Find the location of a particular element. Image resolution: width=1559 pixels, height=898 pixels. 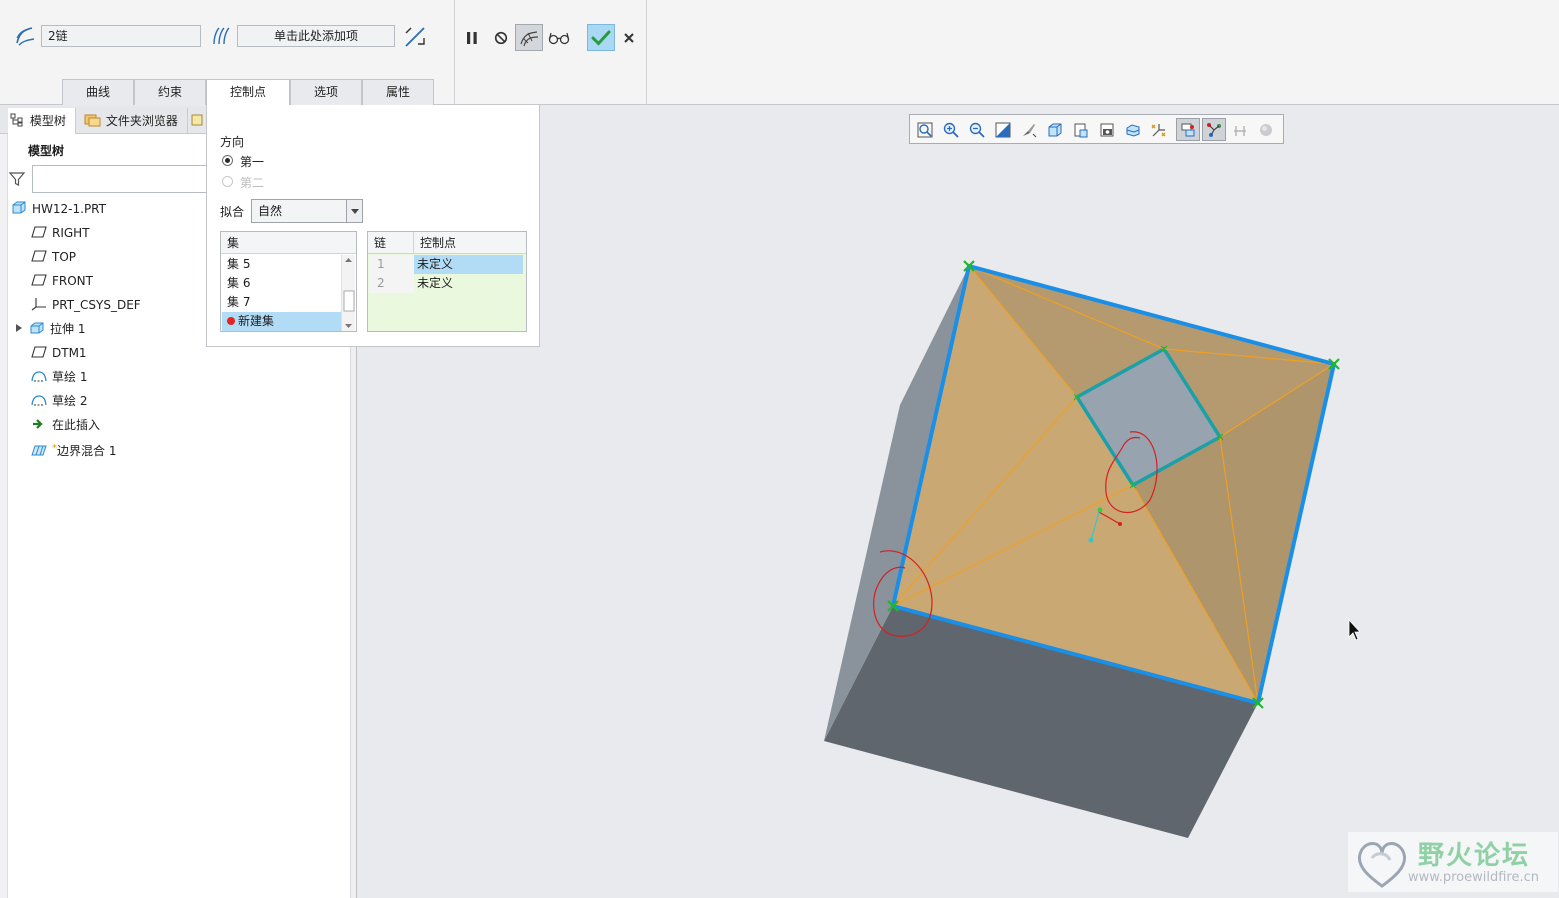

direction-second-label: 第二 is located at coordinates (252, 183).